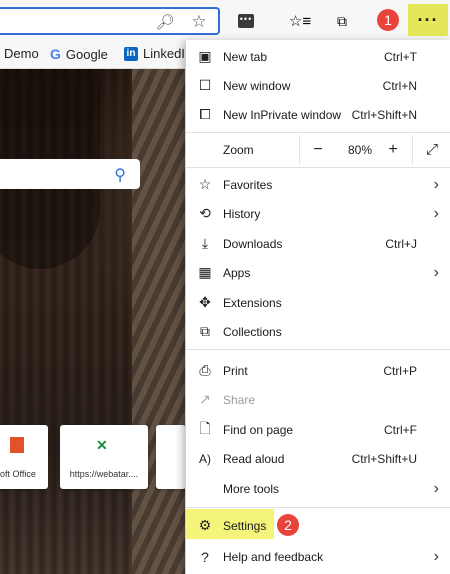  What do you see at coordinates (205, 184) in the screenshot?
I see `favorites-icon: ☆` at bounding box center [205, 184].